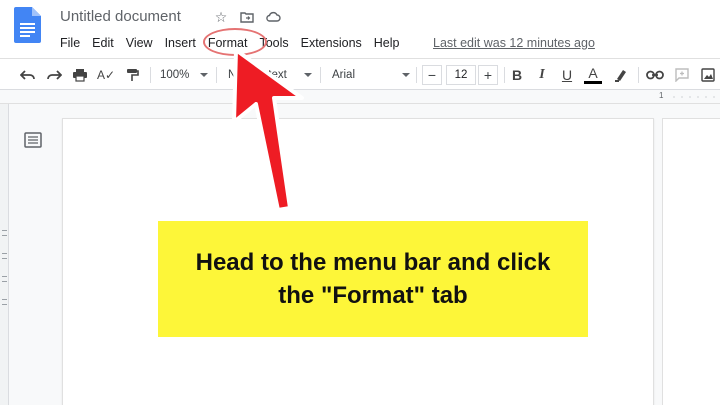 Image resolution: width=720 pixels, height=405 pixels. What do you see at coordinates (139, 43) in the screenshot?
I see `menu-view: View` at bounding box center [139, 43].